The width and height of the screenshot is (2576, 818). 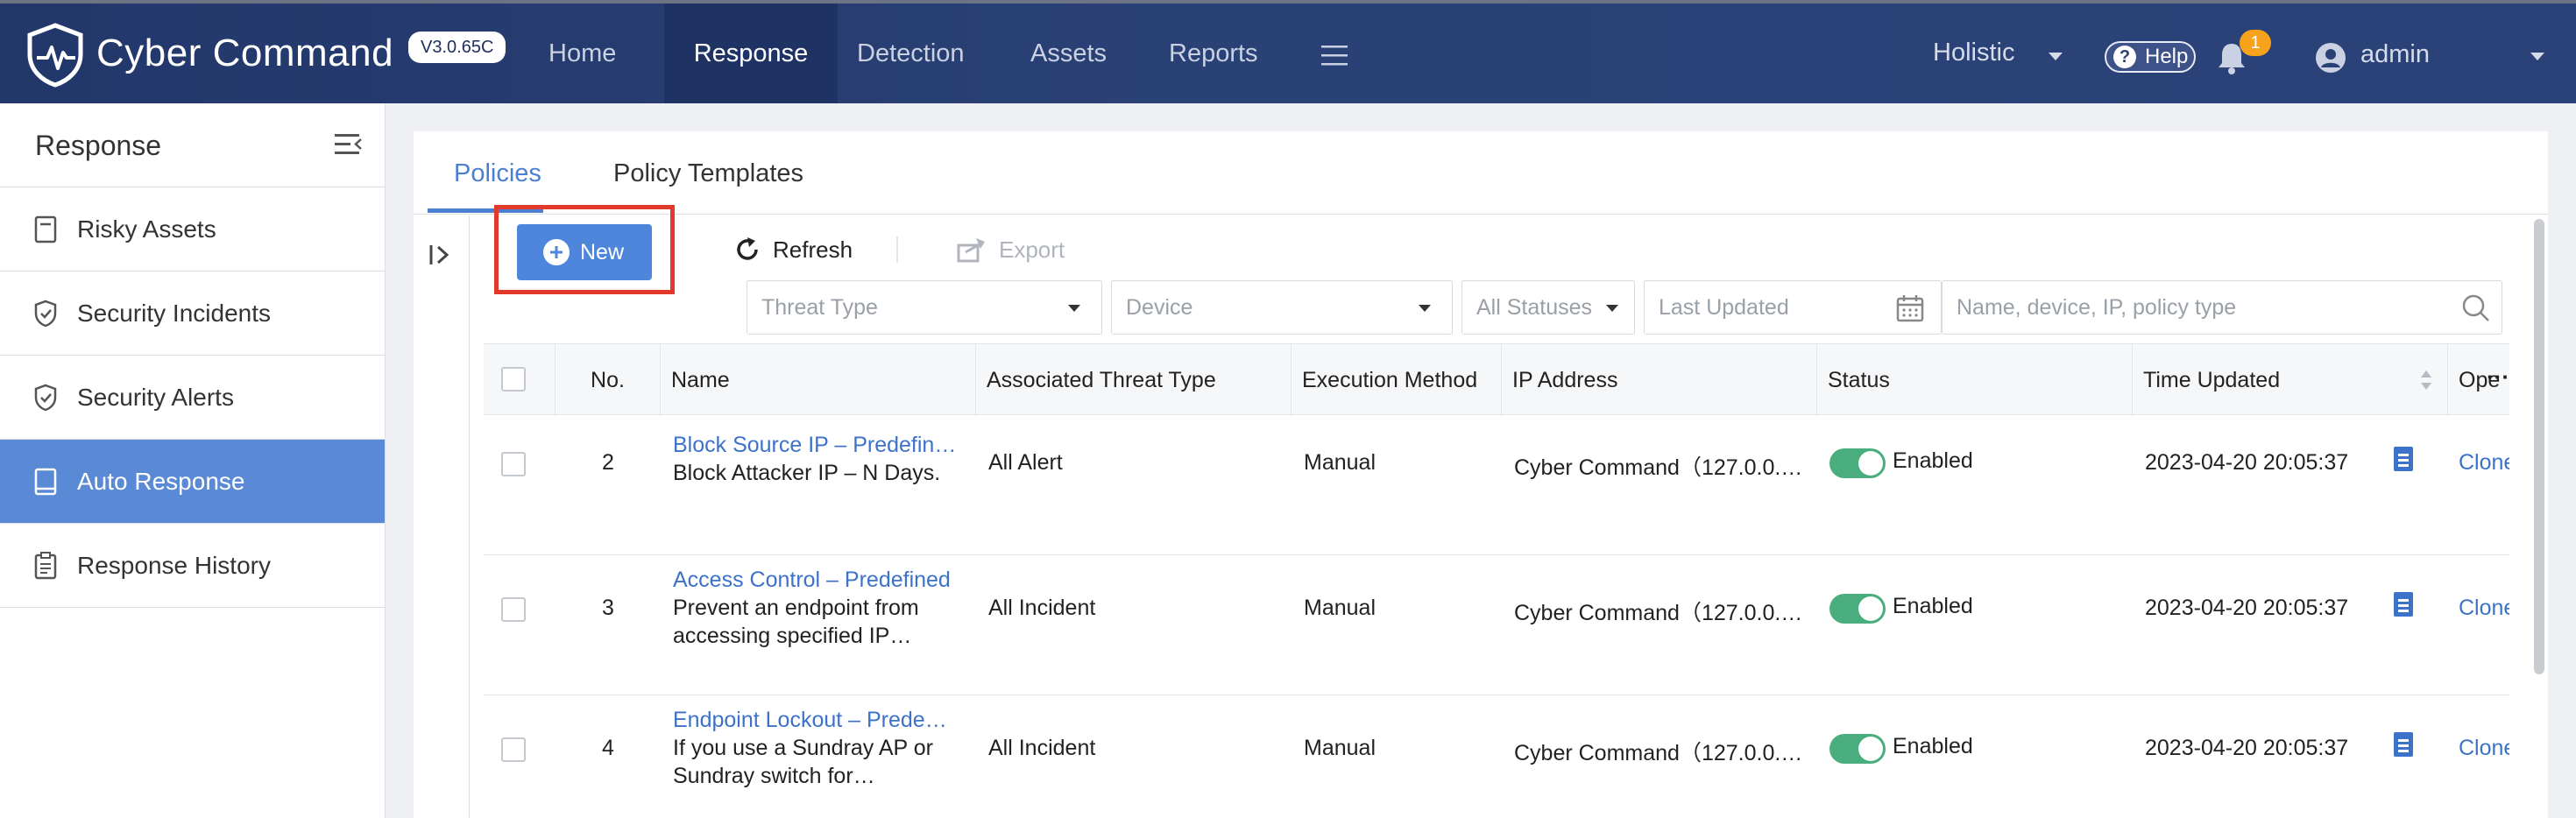 I want to click on nav-response: Response, so click(x=751, y=53).